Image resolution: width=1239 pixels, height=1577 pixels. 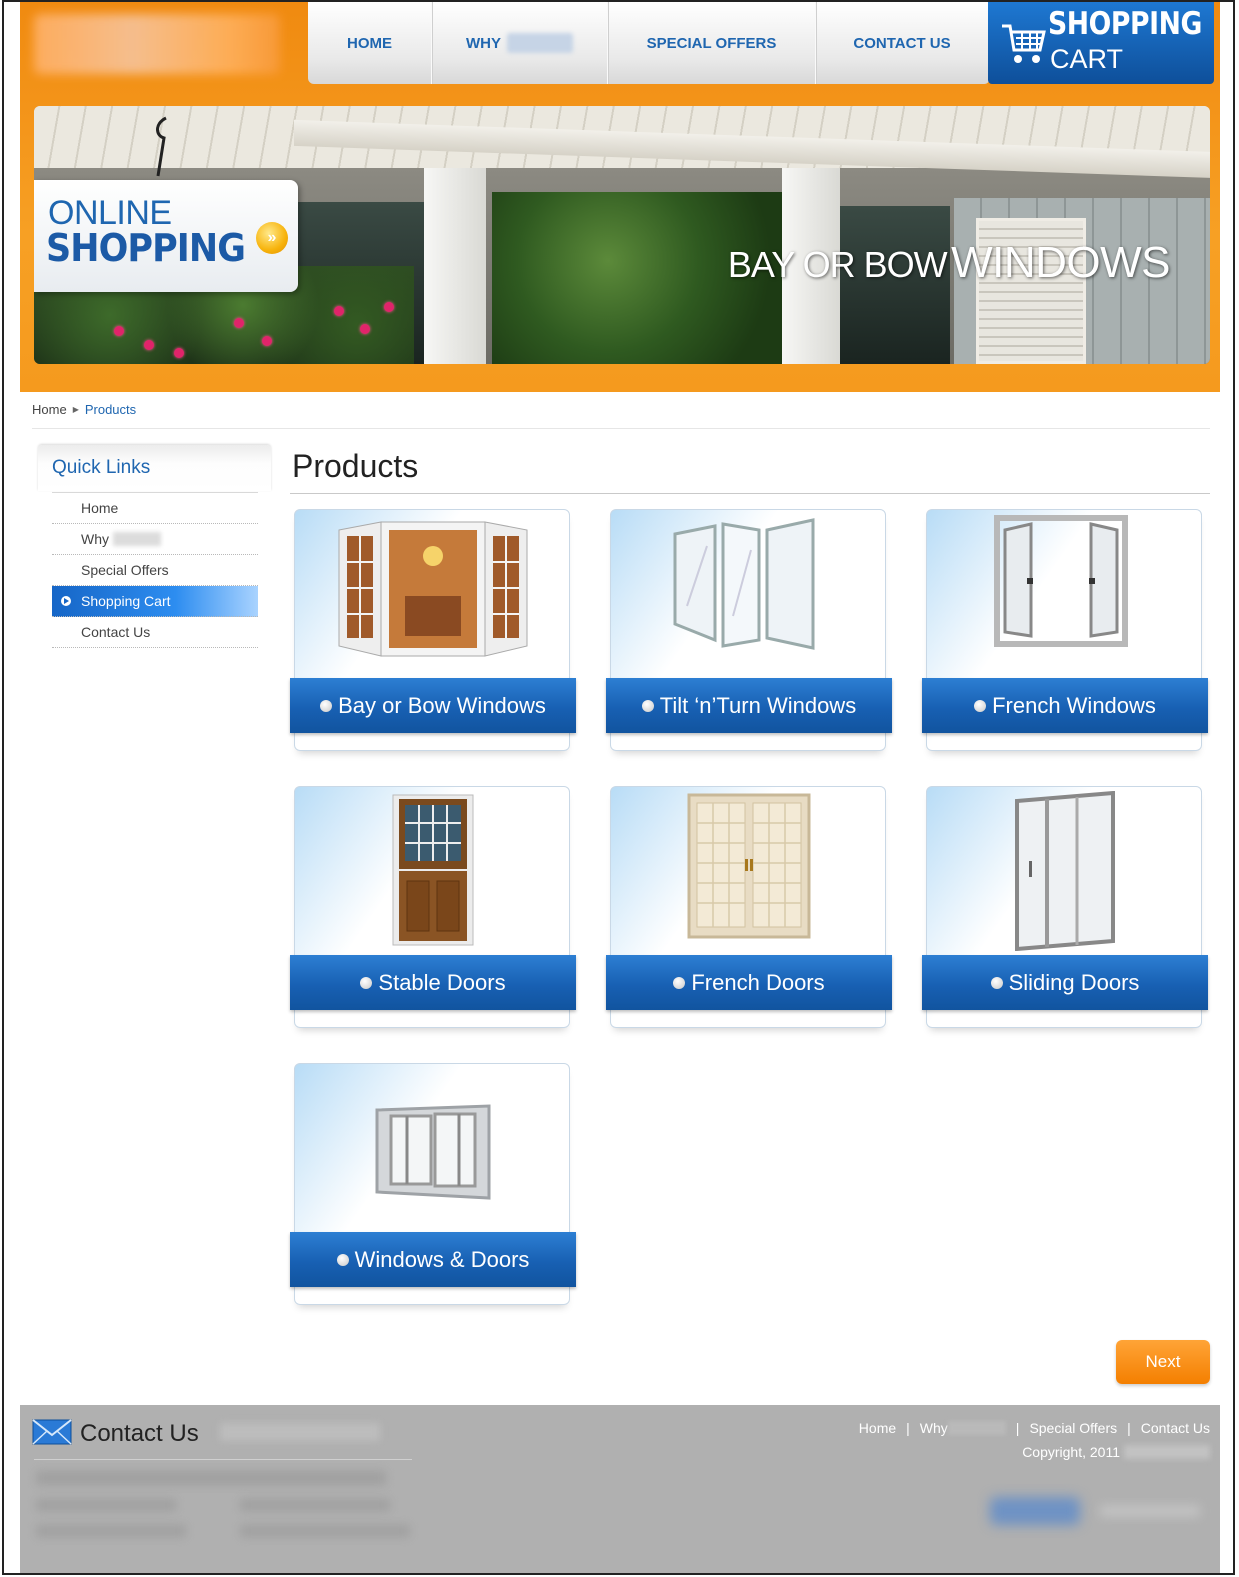 What do you see at coordinates (155, 632) in the screenshot?
I see `sidebar-item-contact-us: Contact Us` at bounding box center [155, 632].